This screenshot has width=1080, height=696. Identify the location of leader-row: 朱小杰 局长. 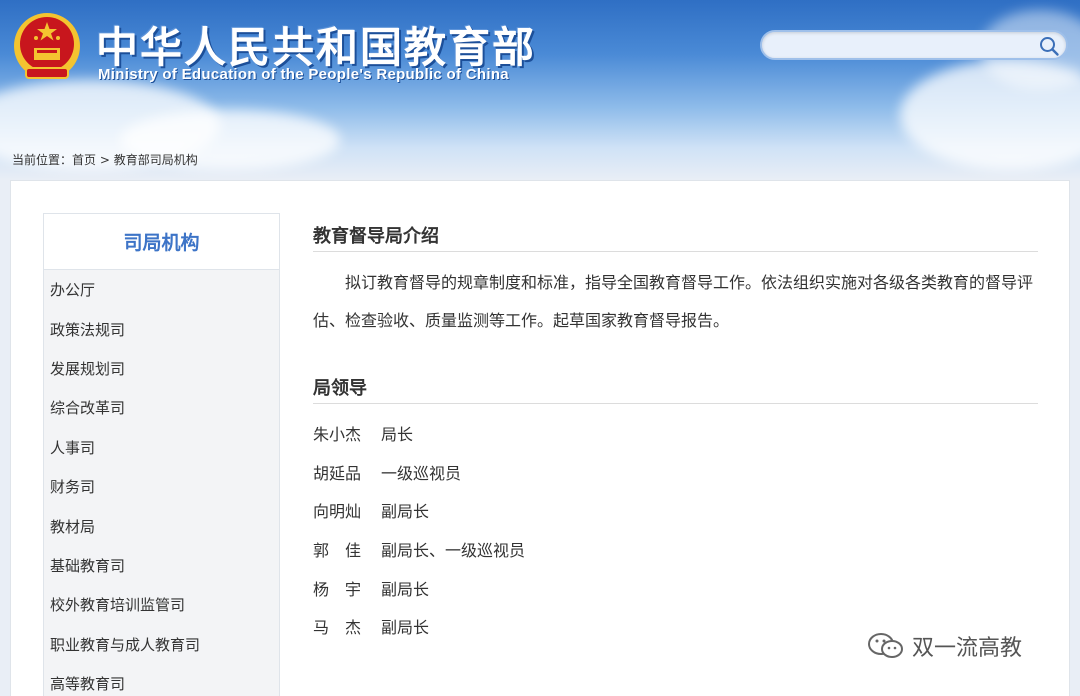
(675, 433).